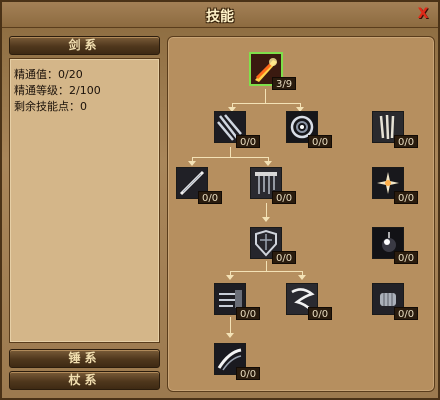  Describe the element at coordinates (84, 358) in the screenshot. I see `tab-hammer: 锤系` at that location.